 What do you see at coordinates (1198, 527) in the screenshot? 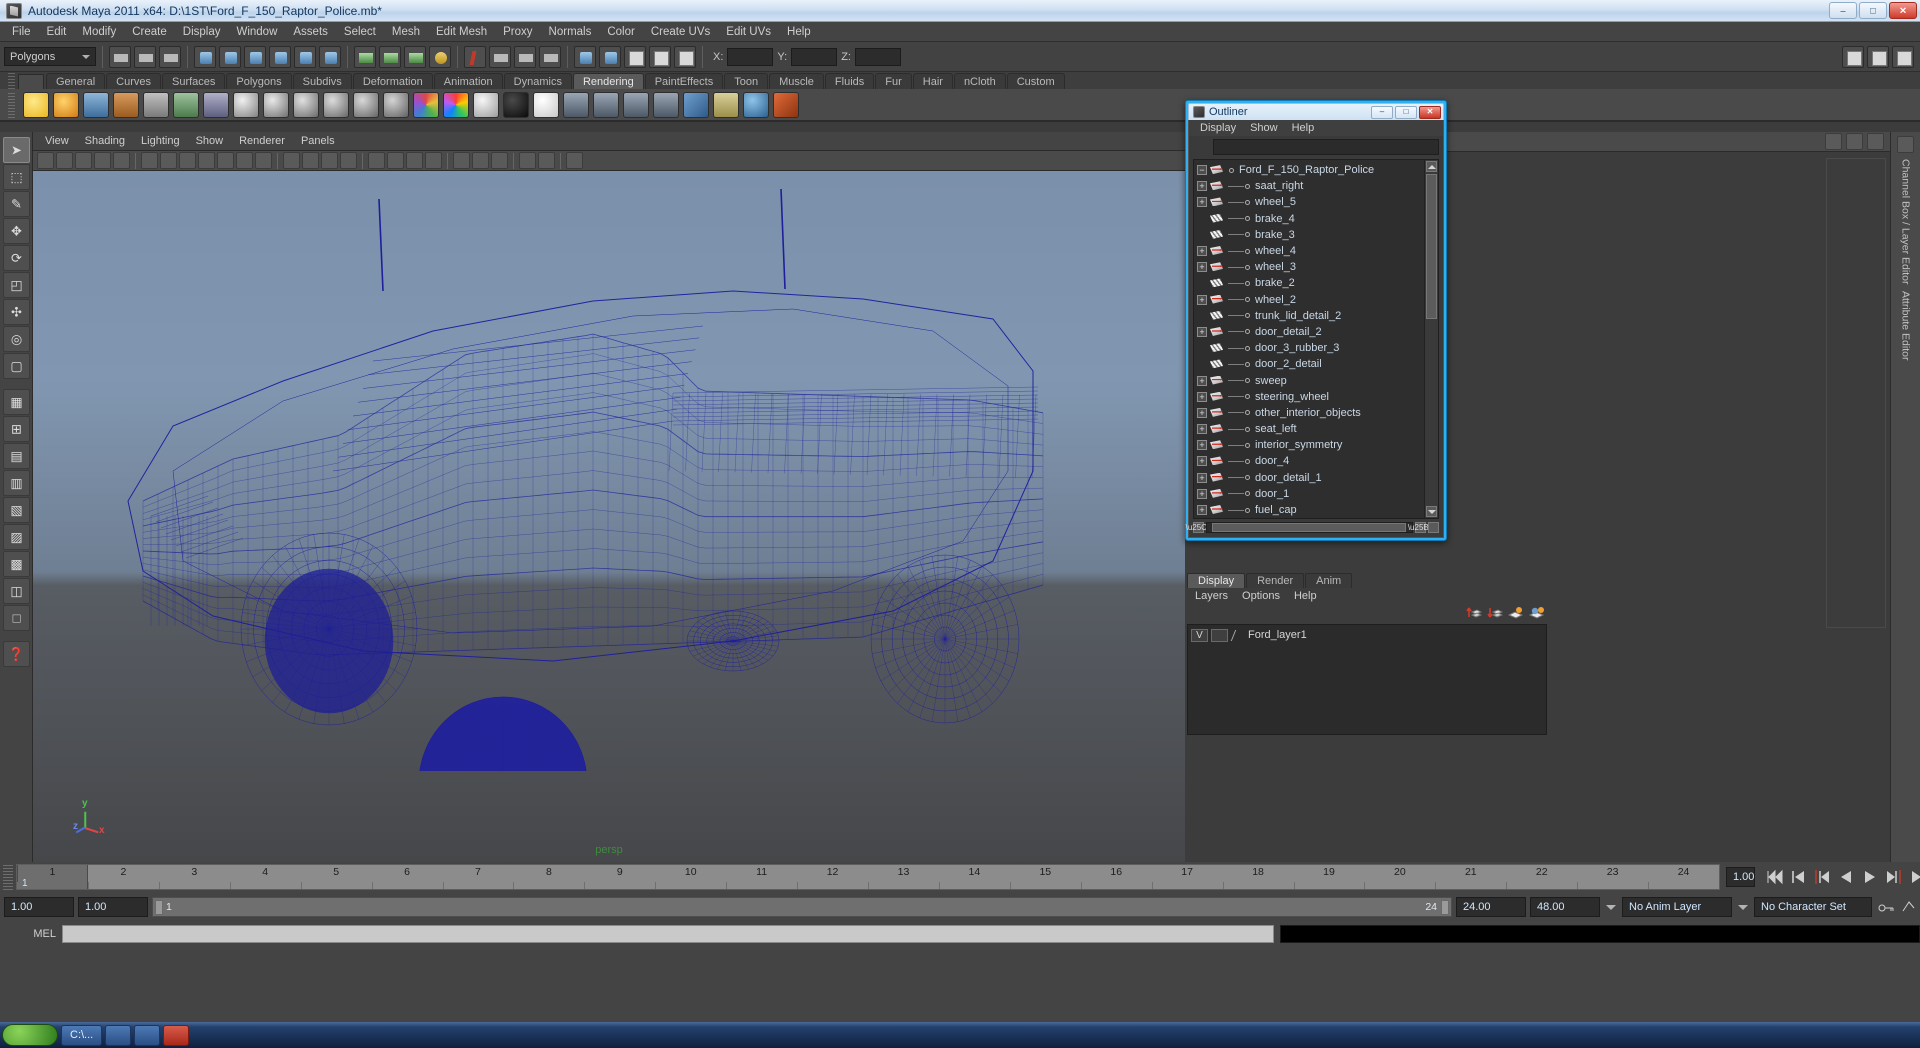
I see `outliner-scroll-left-button: \u25C0` at bounding box center [1198, 527].